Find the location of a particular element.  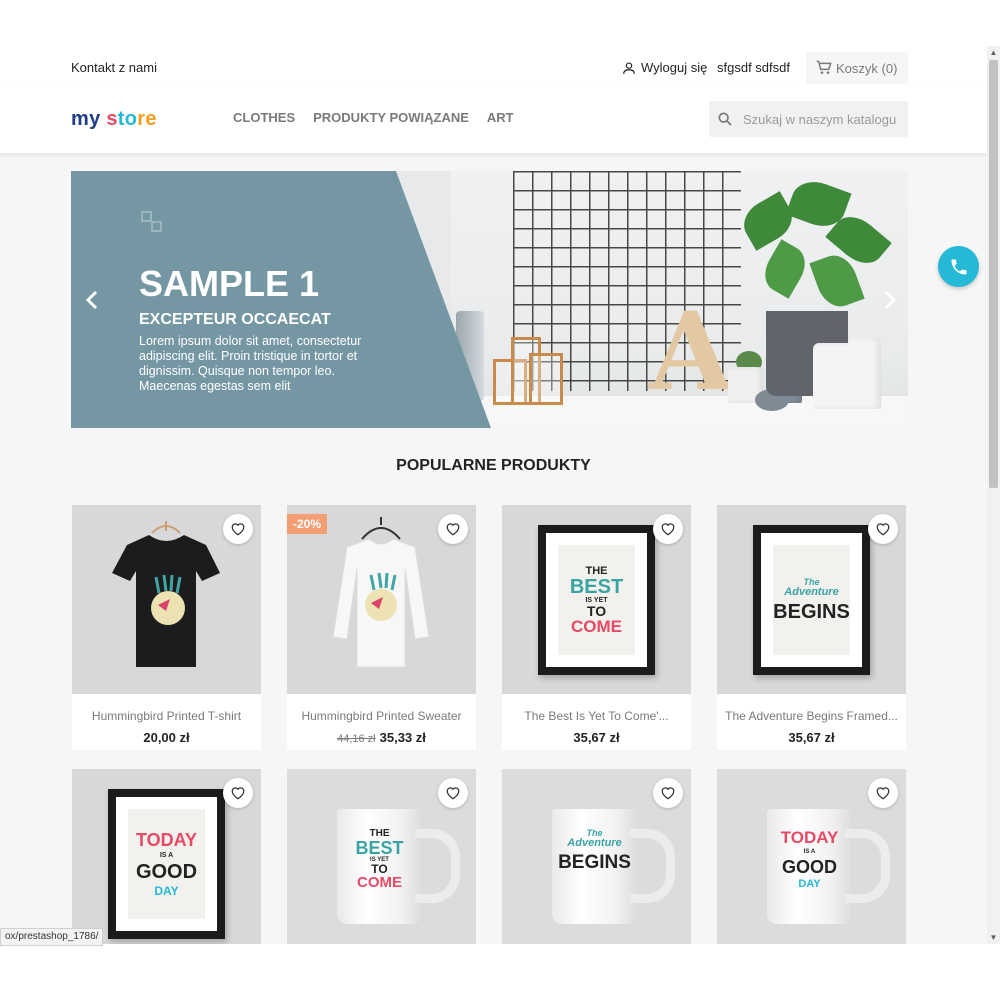

product-card: The Adventure BEGINS is located at coordinates (596, 856).